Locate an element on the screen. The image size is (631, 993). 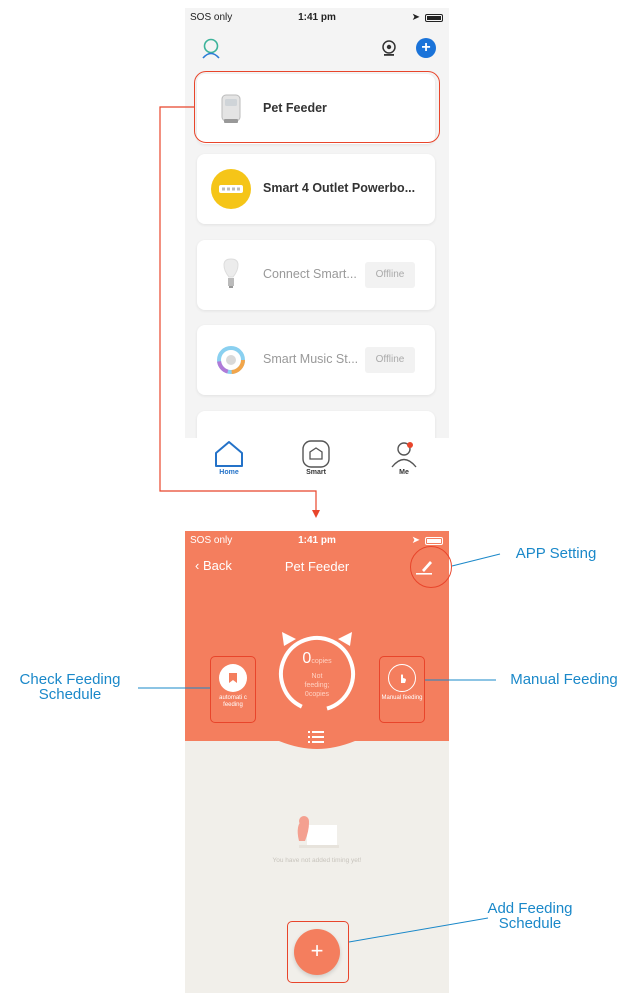
manual-feeding-highlight is located at coordinates (402, 689).